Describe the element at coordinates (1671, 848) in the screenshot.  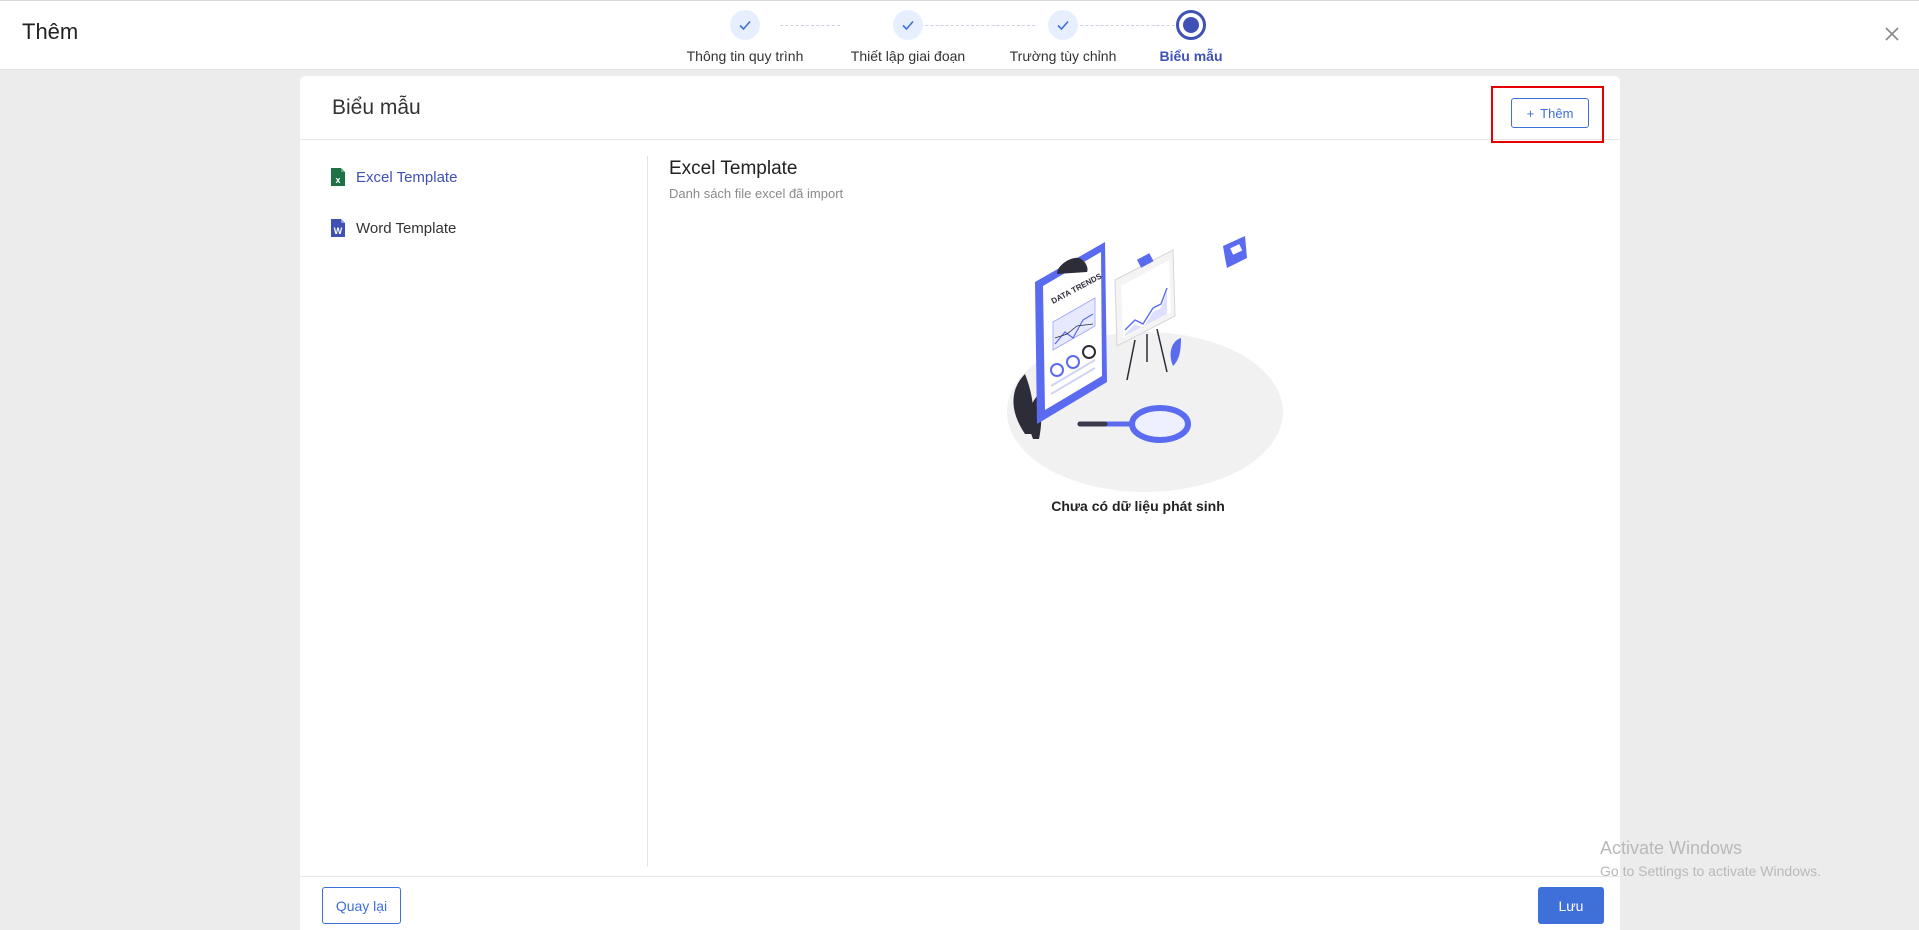
I see `watermark-title: Activate Windows` at that location.